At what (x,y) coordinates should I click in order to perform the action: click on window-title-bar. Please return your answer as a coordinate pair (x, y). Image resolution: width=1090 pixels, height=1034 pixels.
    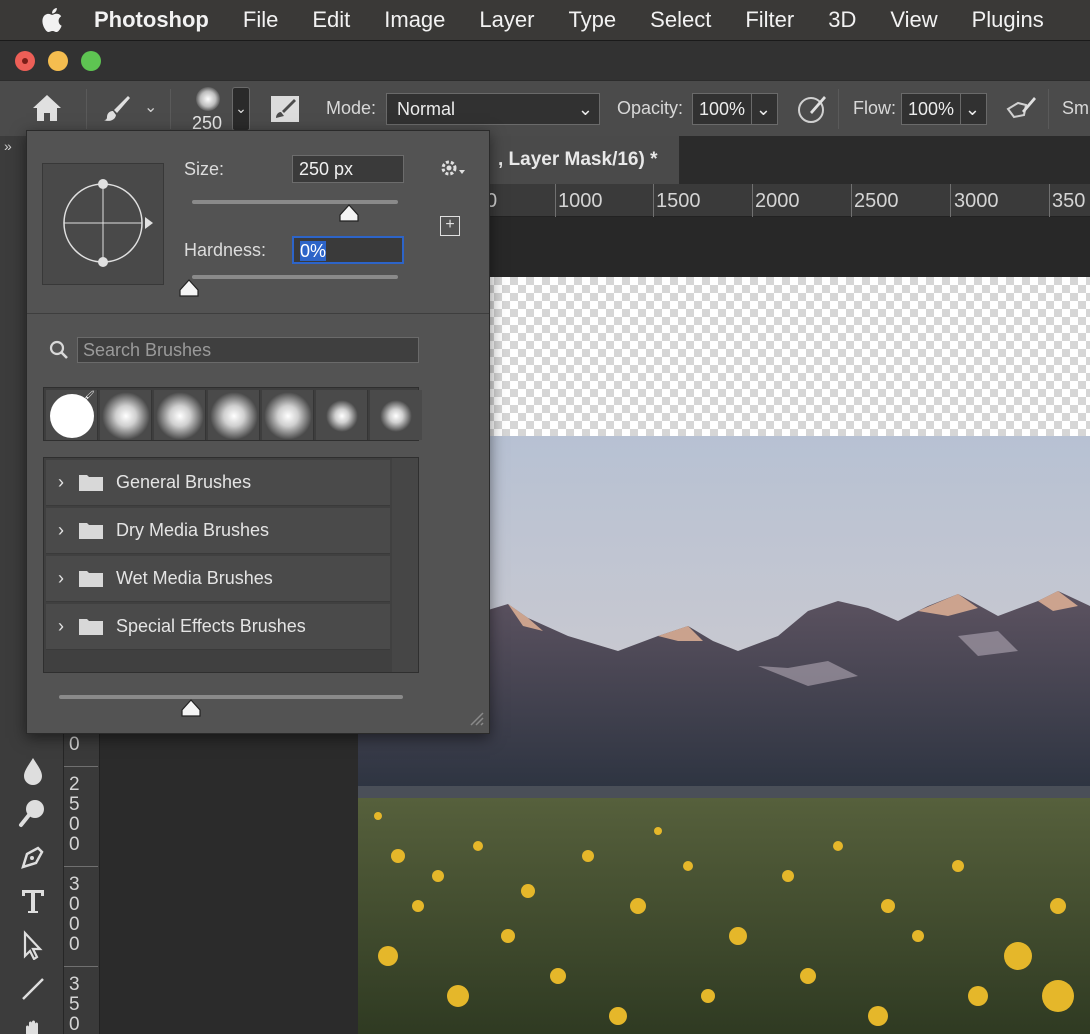
    Looking at the image, I should click on (545, 60).